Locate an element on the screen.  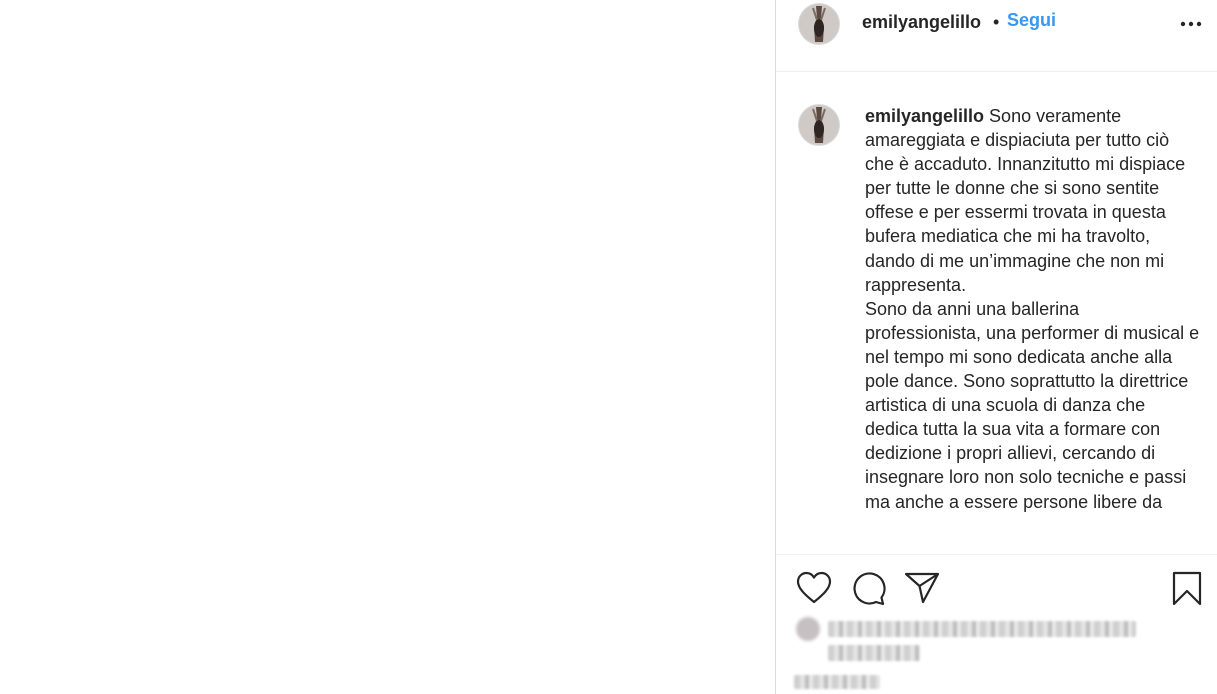
heart-icon is located at coordinates (814, 588).